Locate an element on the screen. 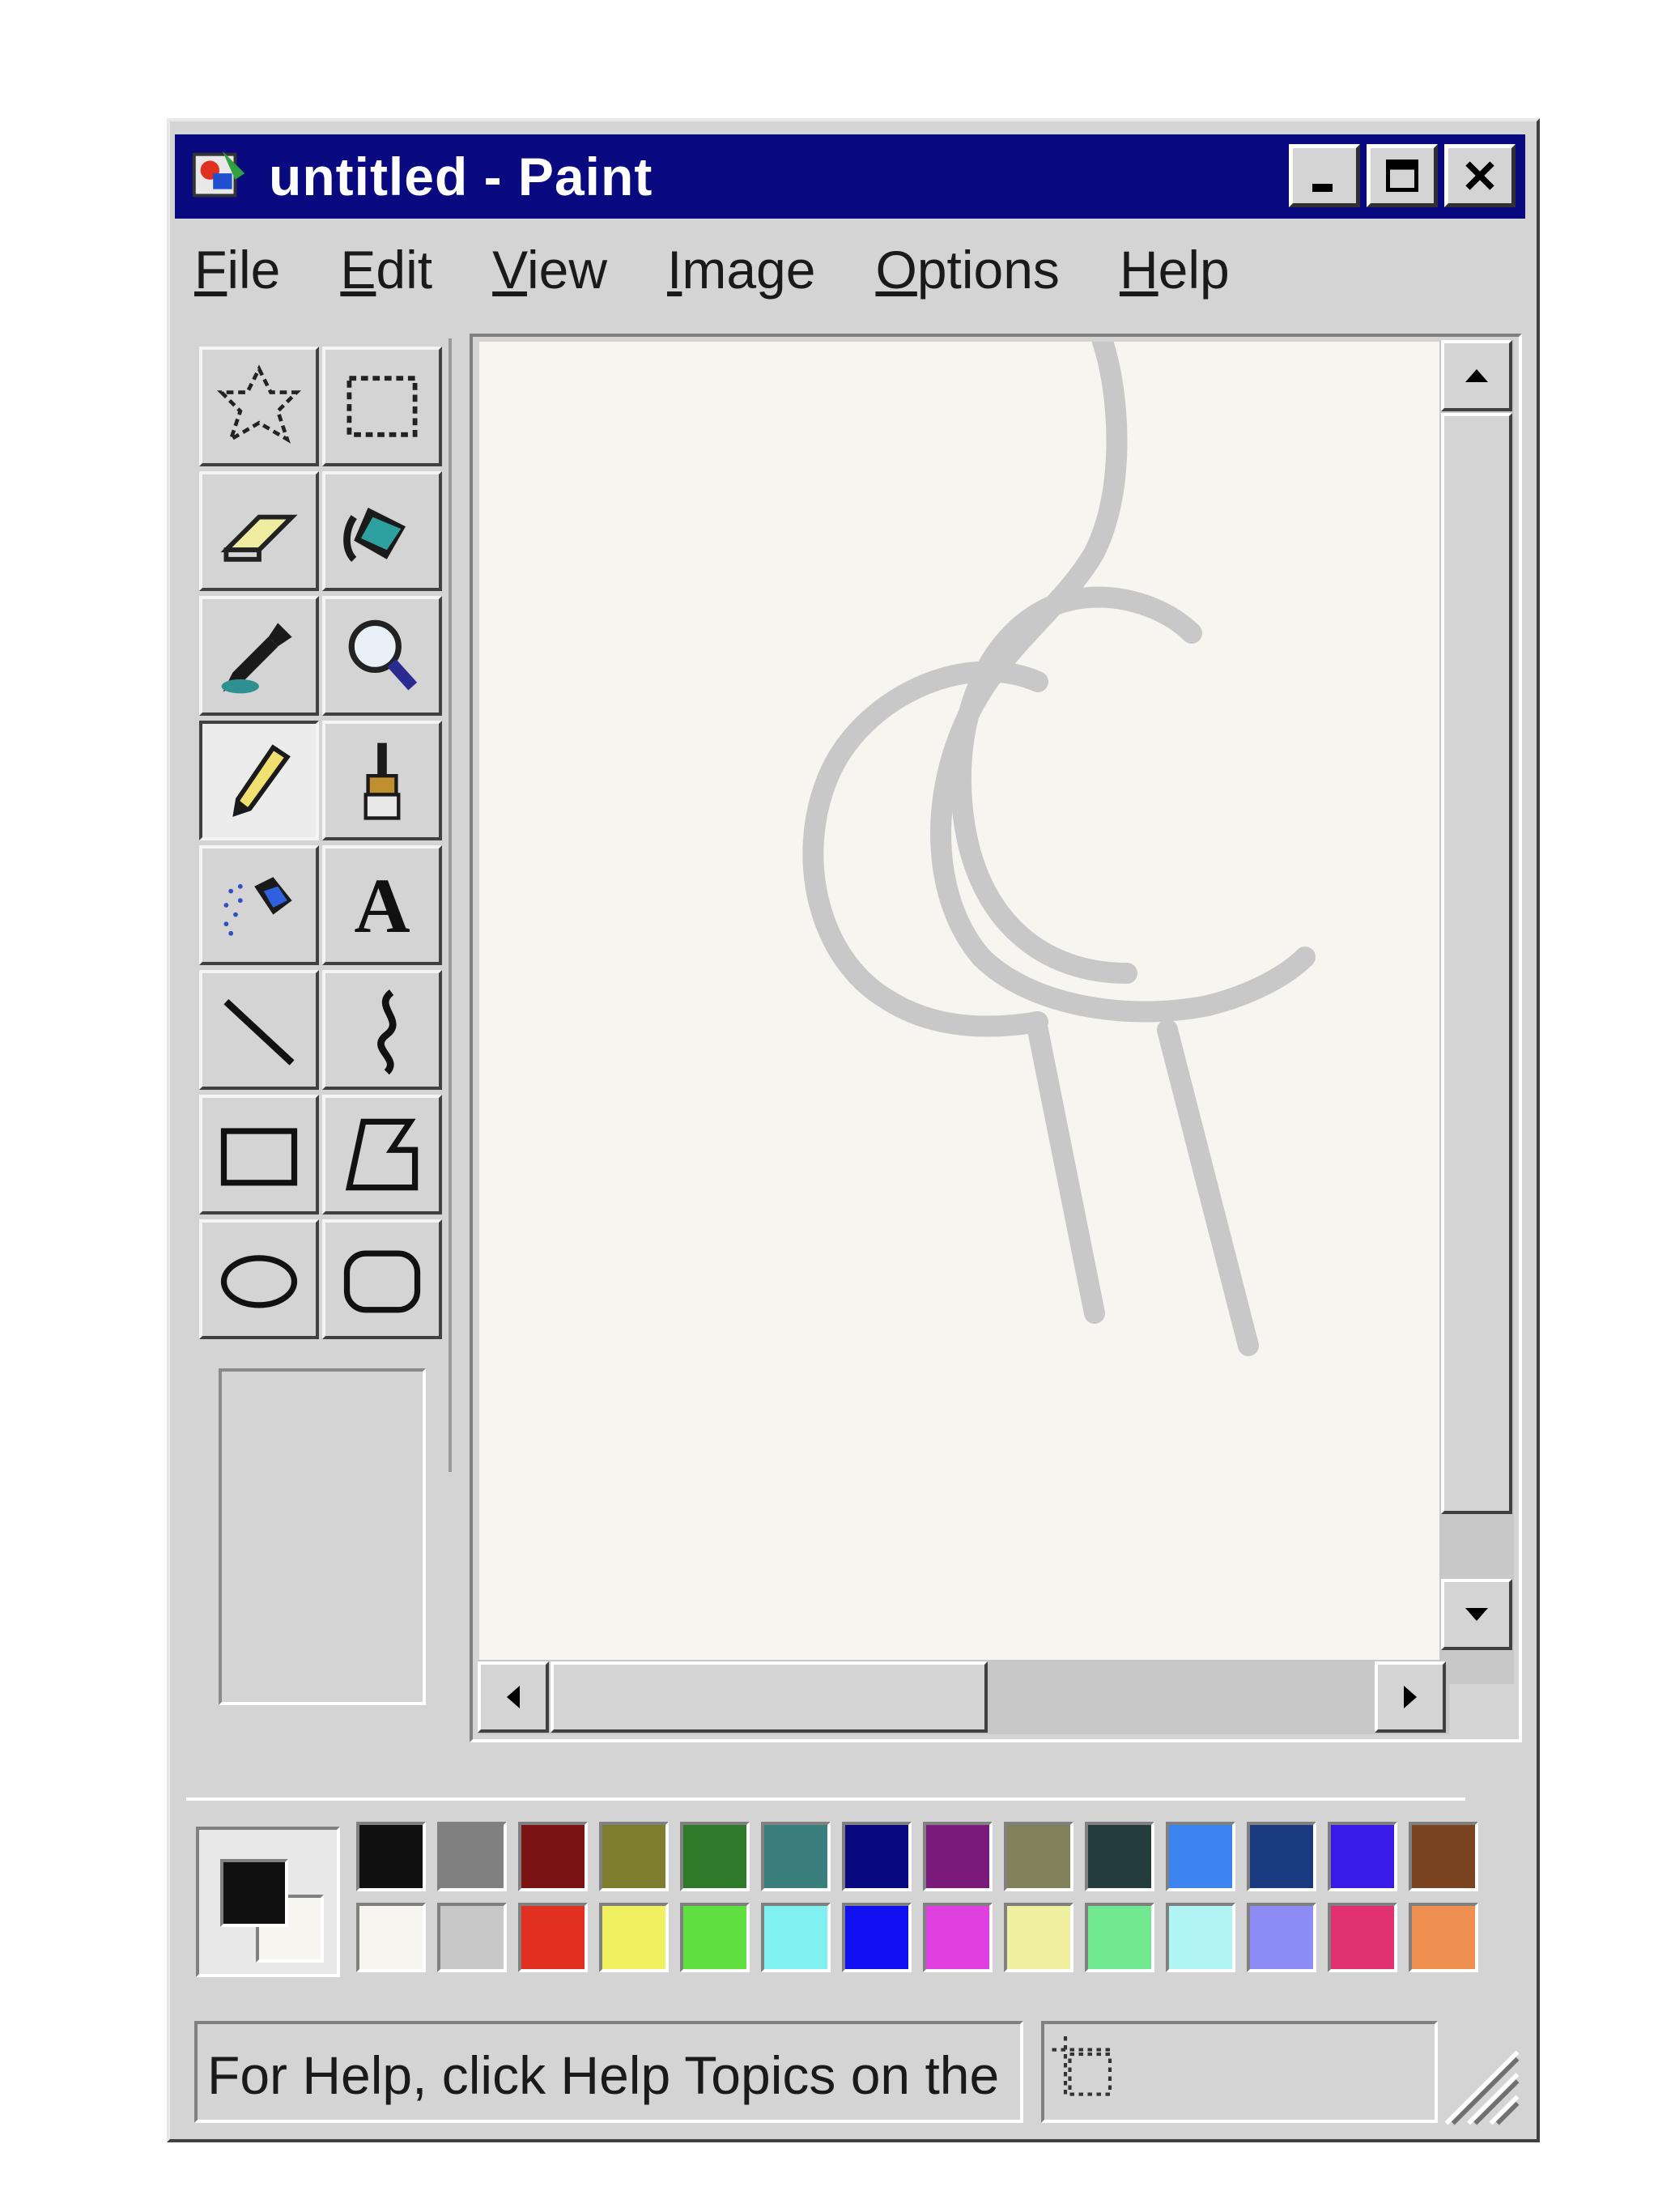 This screenshot has width=1658, height=2212. tool-curve is located at coordinates (382, 1030).